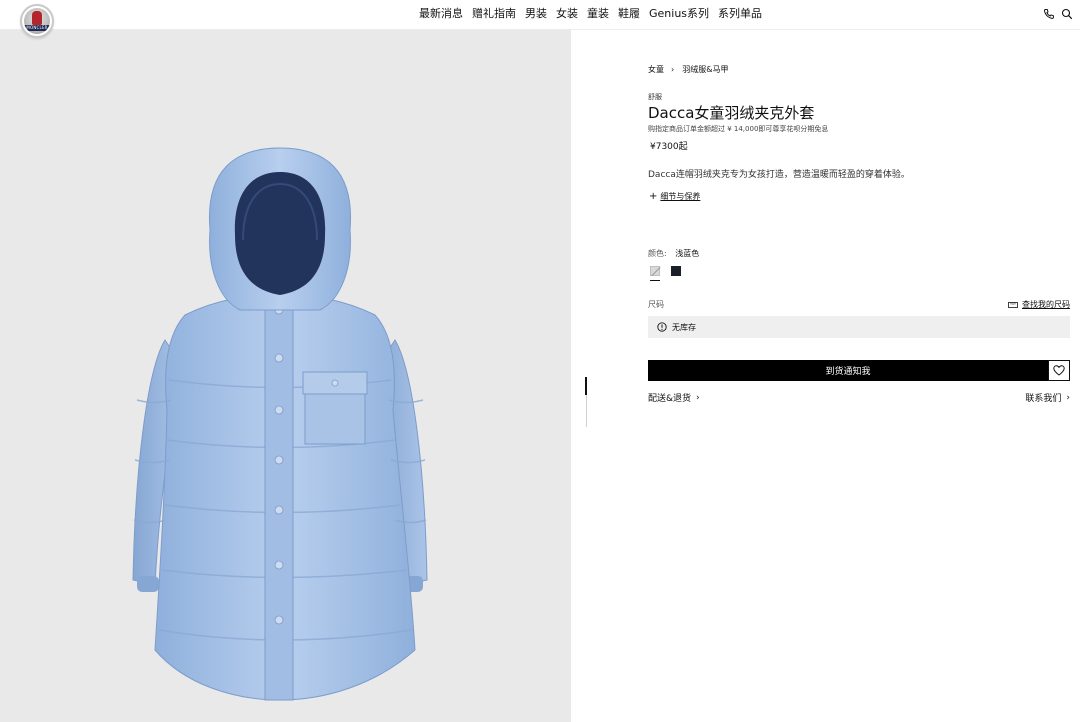 This screenshot has width=1080, height=722. What do you see at coordinates (679, 14) in the screenshot?
I see `nav-item-genius: Genius系列` at bounding box center [679, 14].